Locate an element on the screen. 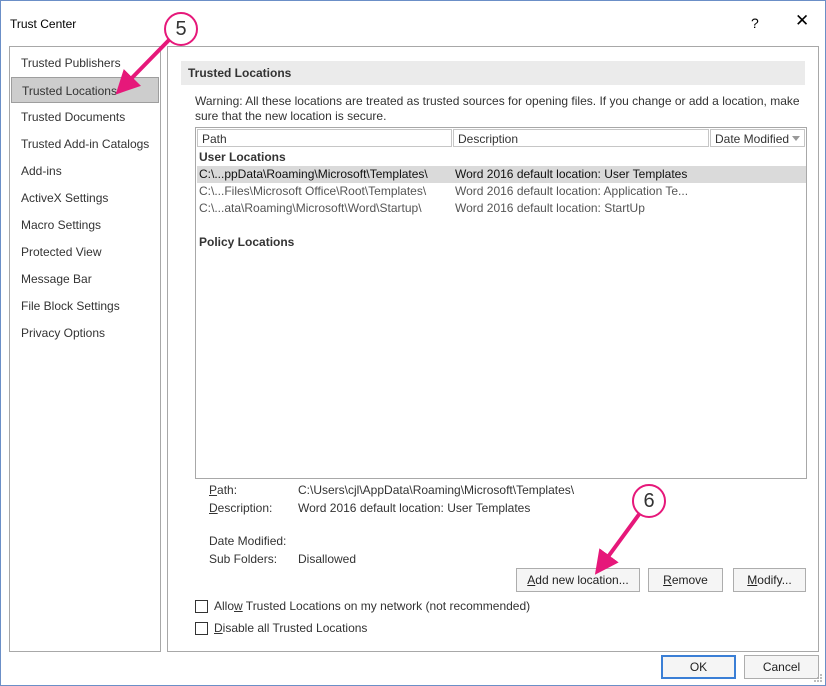 Image resolution: width=826 pixels, height=686 pixels. ok-button: OK is located at coordinates (698, 667).